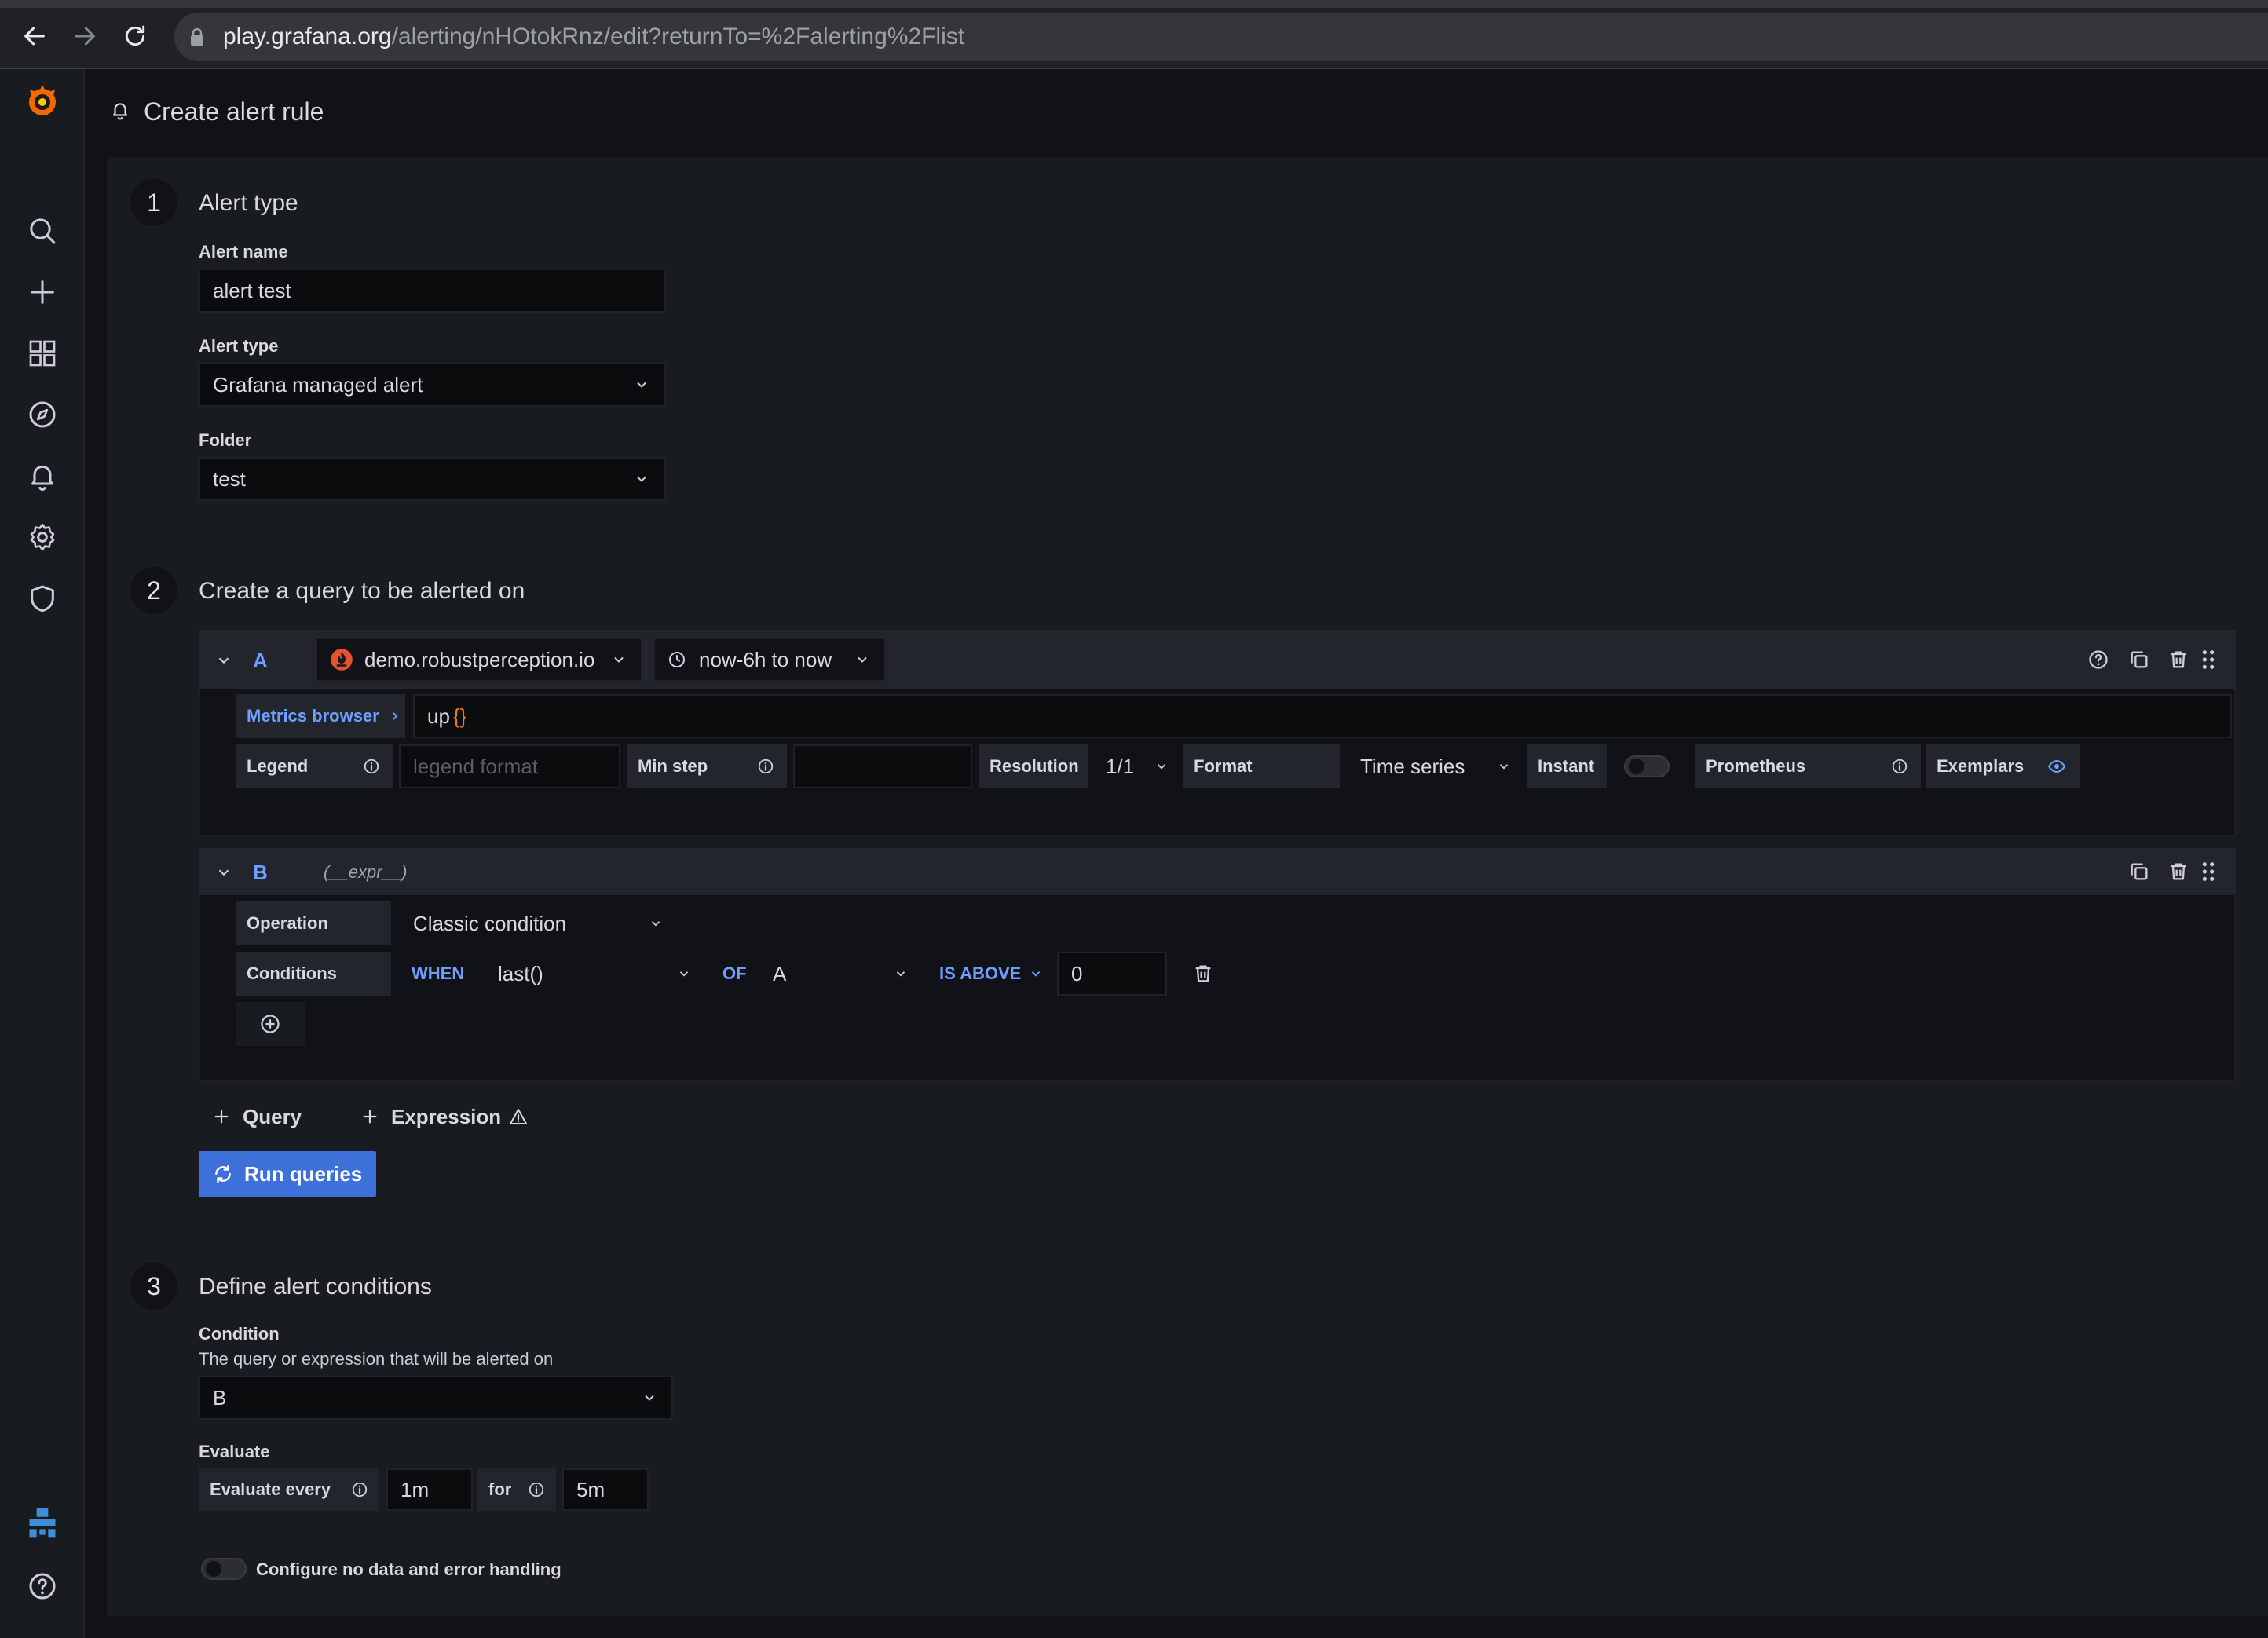 This screenshot has height=1638, width=2268. What do you see at coordinates (883, 766) in the screenshot?
I see `min-step-input` at bounding box center [883, 766].